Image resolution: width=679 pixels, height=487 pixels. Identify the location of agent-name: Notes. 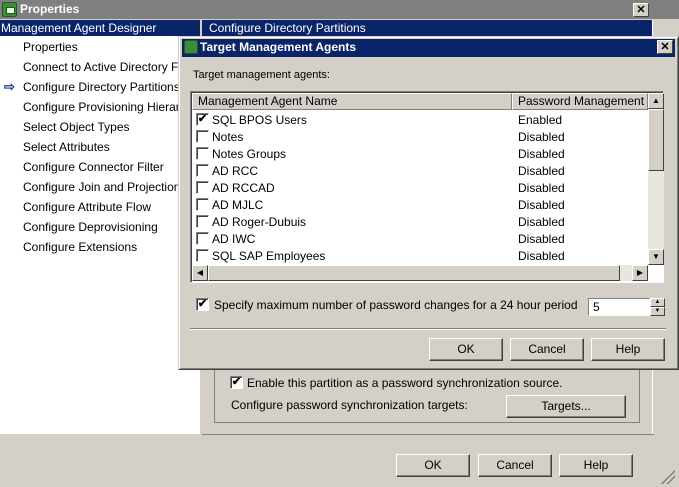
(228, 137).